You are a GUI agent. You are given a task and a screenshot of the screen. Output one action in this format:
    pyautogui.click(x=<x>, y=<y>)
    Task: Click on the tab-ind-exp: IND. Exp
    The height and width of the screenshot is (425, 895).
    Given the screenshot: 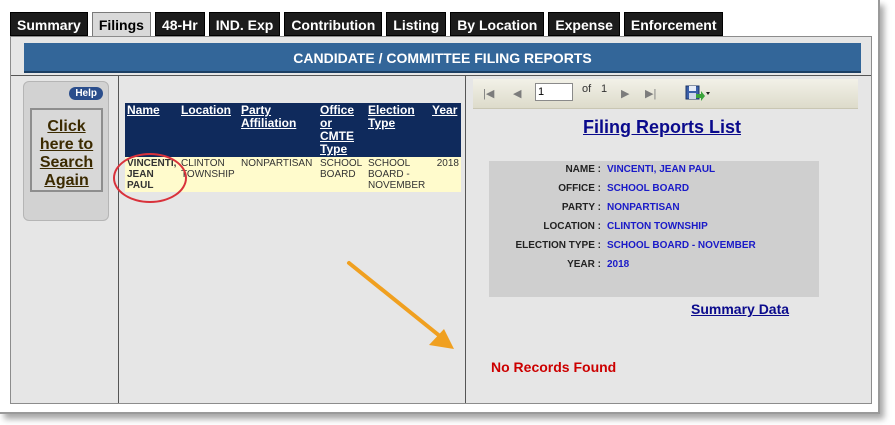 What is the action you would take?
    pyautogui.click(x=244, y=24)
    